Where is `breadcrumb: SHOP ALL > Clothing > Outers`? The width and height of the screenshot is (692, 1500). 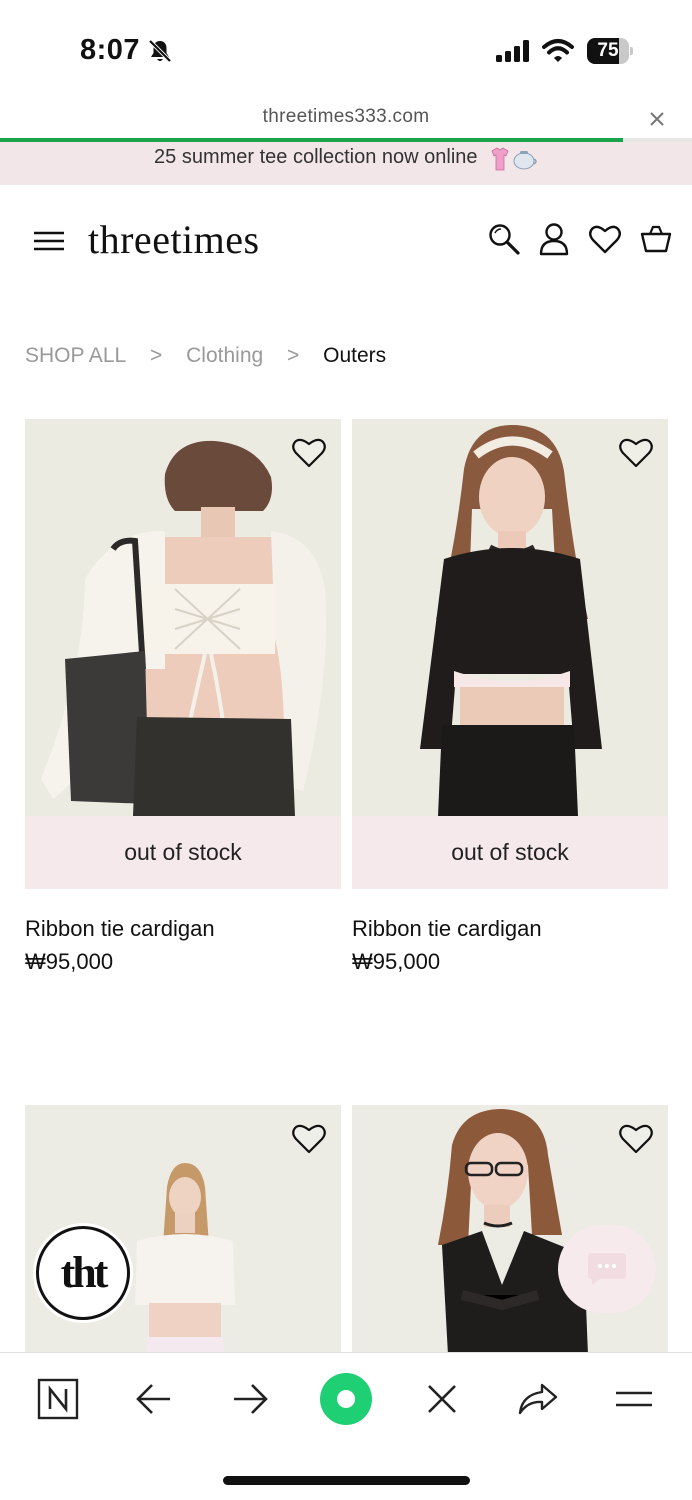 breadcrumb: SHOP ALL > Clothing > Outers is located at coordinates (205, 356).